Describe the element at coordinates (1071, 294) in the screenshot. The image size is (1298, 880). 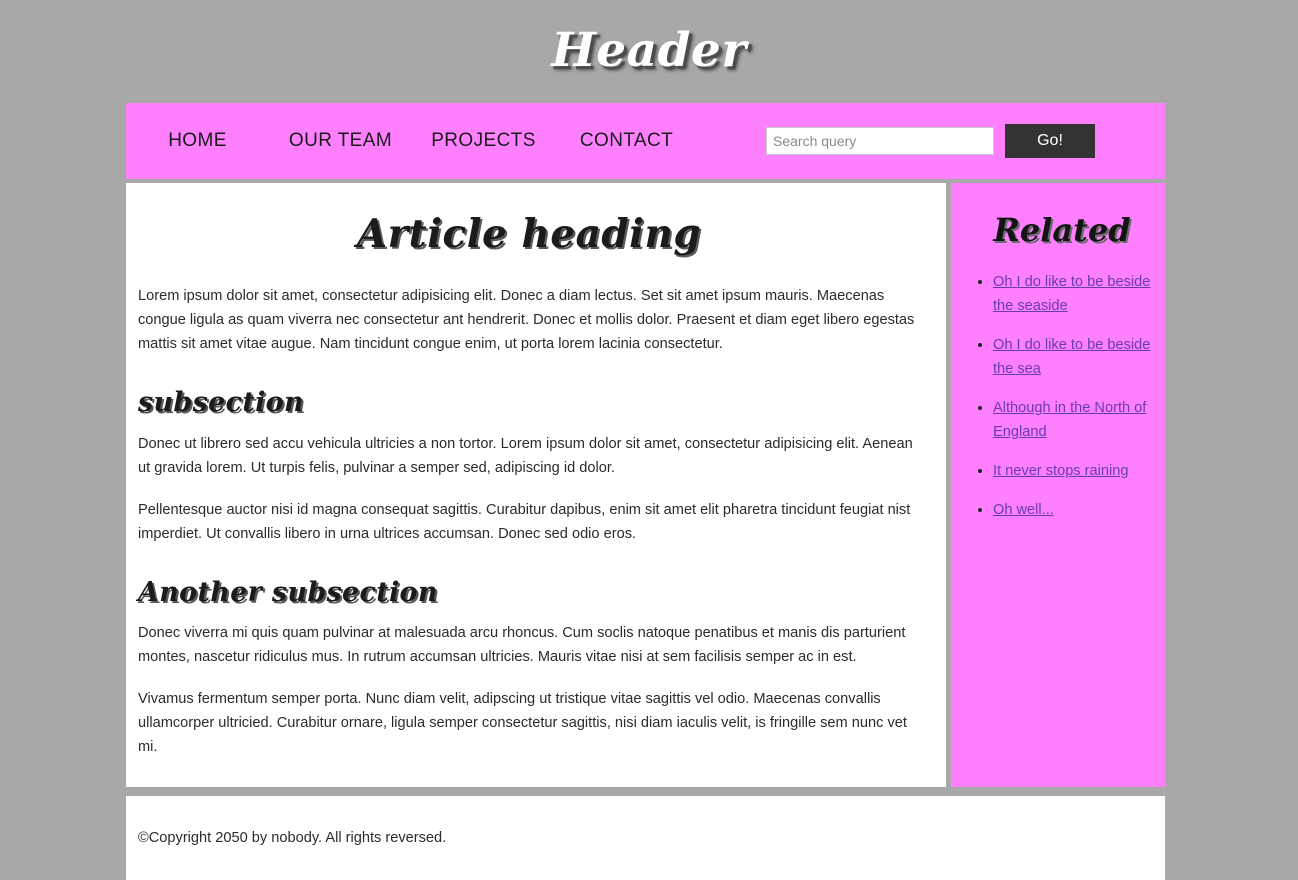
I see `related-link-seaside: Oh I do like to be beside the seaside` at that location.